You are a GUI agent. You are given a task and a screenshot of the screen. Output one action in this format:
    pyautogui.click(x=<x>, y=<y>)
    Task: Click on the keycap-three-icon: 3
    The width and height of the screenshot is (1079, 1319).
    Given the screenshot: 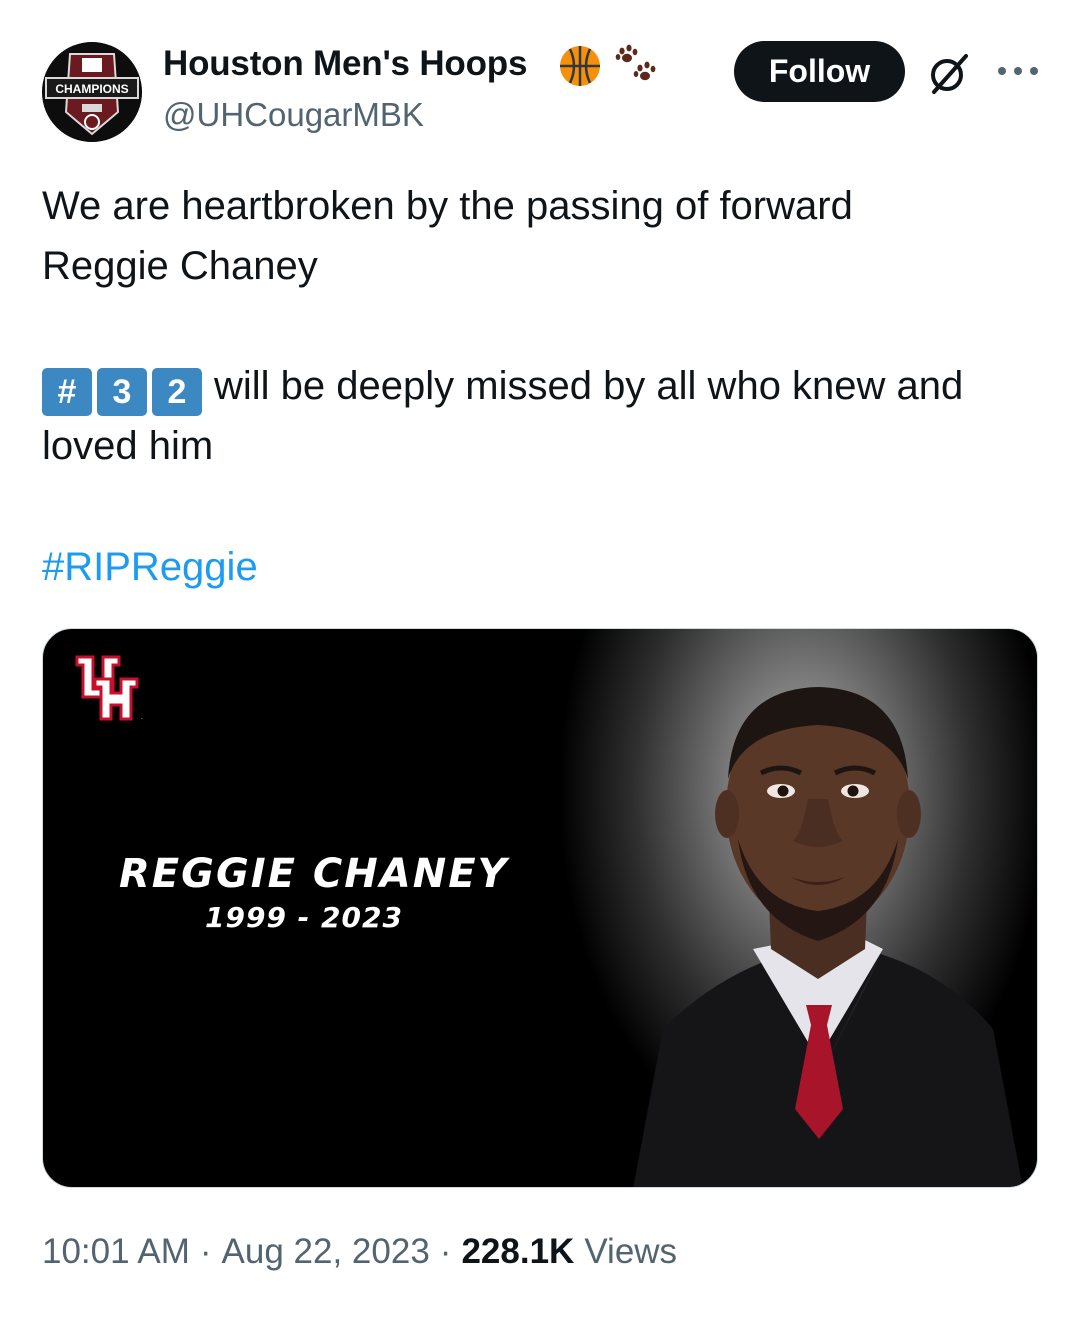 What is the action you would take?
    pyautogui.click(x=122, y=392)
    